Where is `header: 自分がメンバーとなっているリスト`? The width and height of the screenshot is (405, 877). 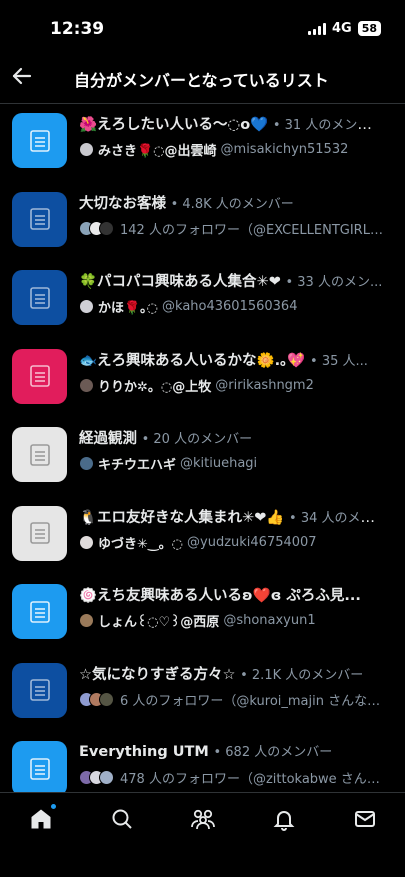
header: 自分がメンバーとなっているリスト is located at coordinates (202, 79).